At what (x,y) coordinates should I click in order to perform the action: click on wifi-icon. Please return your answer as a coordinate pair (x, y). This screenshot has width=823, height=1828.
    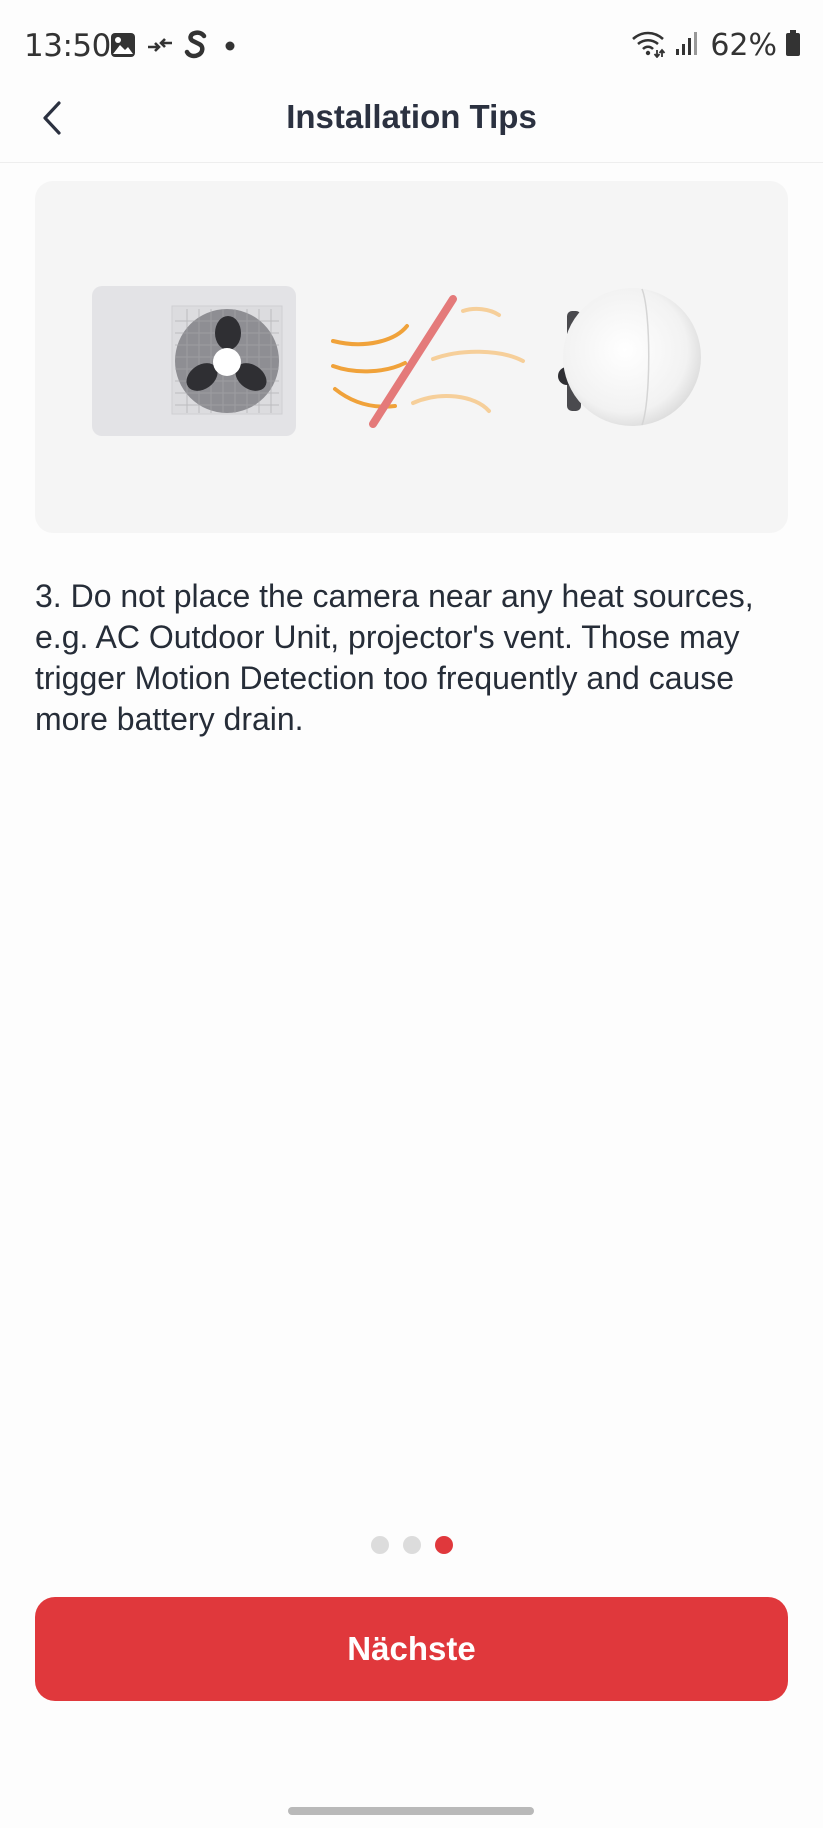
    Looking at the image, I should click on (648, 45).